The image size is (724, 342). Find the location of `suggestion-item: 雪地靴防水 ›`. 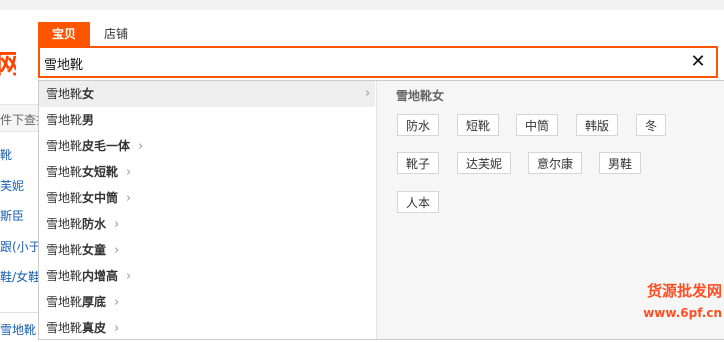

suggestion-item: 雪地靴防水 › is located at coordinates (207, 224).